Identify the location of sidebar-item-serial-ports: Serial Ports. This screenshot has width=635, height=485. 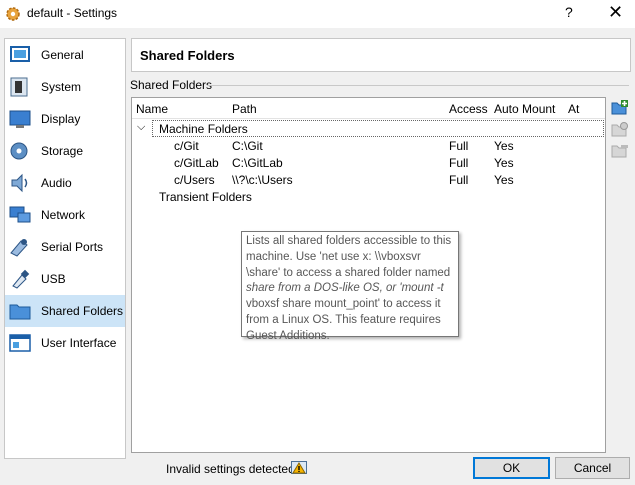
(65, 247).